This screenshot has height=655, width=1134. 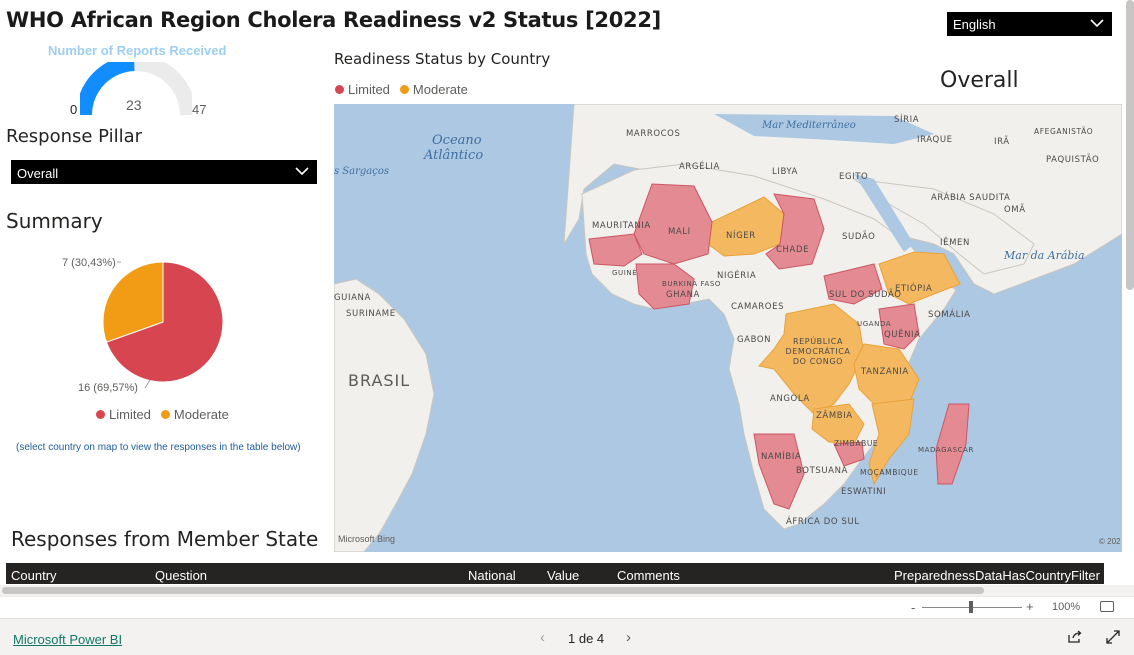 I want to click on next-page-button: ›, so click(x=628, y=637).